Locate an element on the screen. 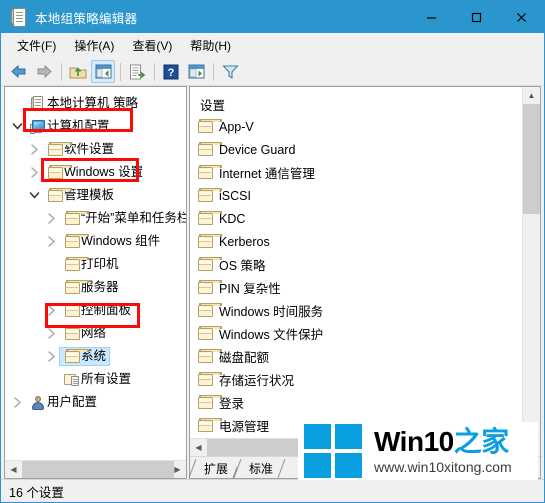  filter-funnel-icon is located at coordinates (230, 71).